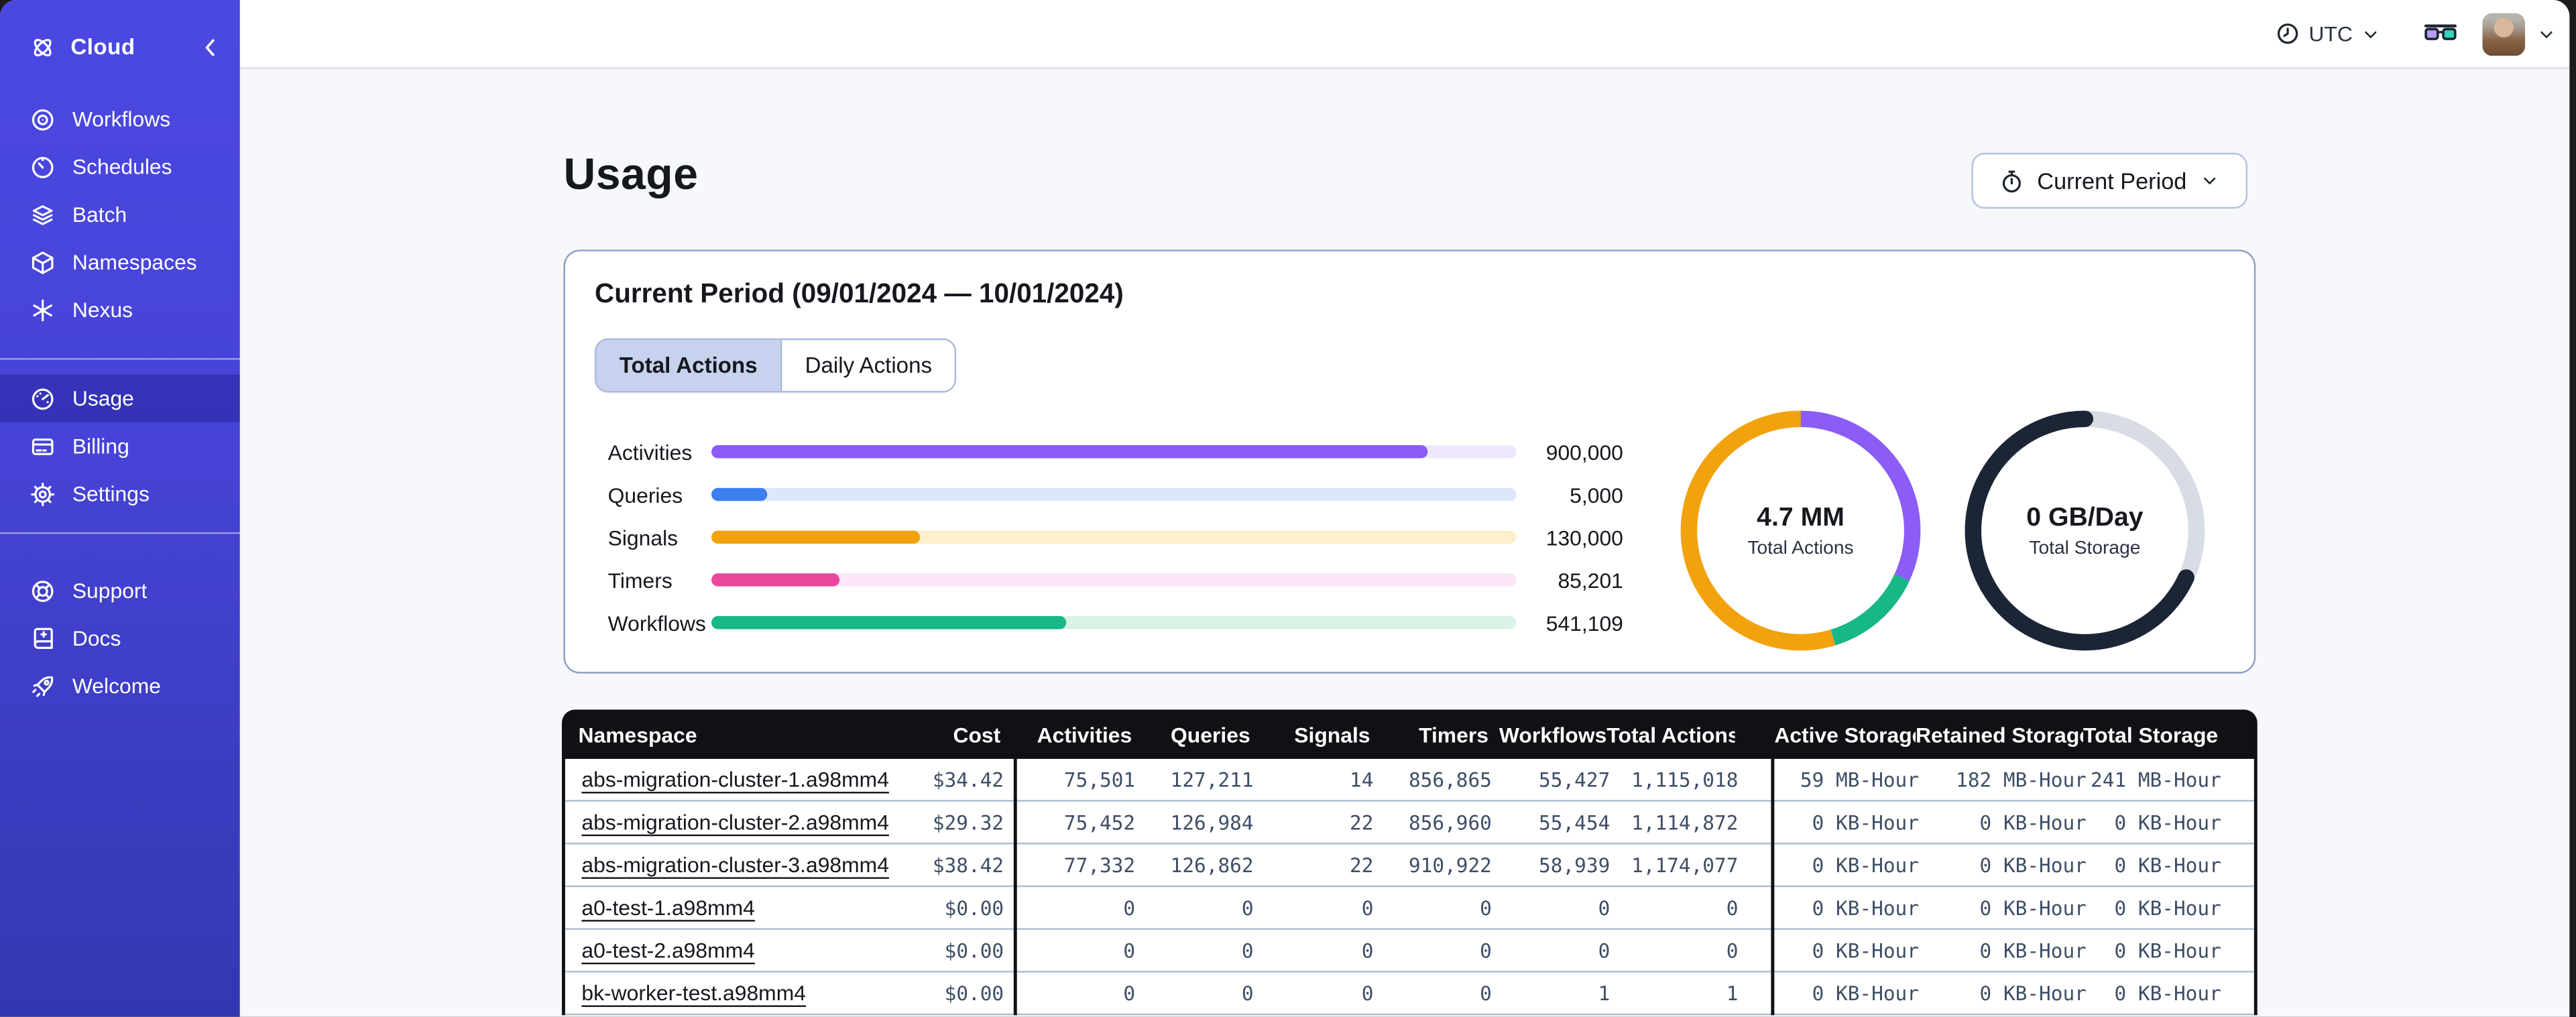 This screenshot has height=1017, width=2576. I want to click on feedback-glasses-icon, so click(2440, 33).